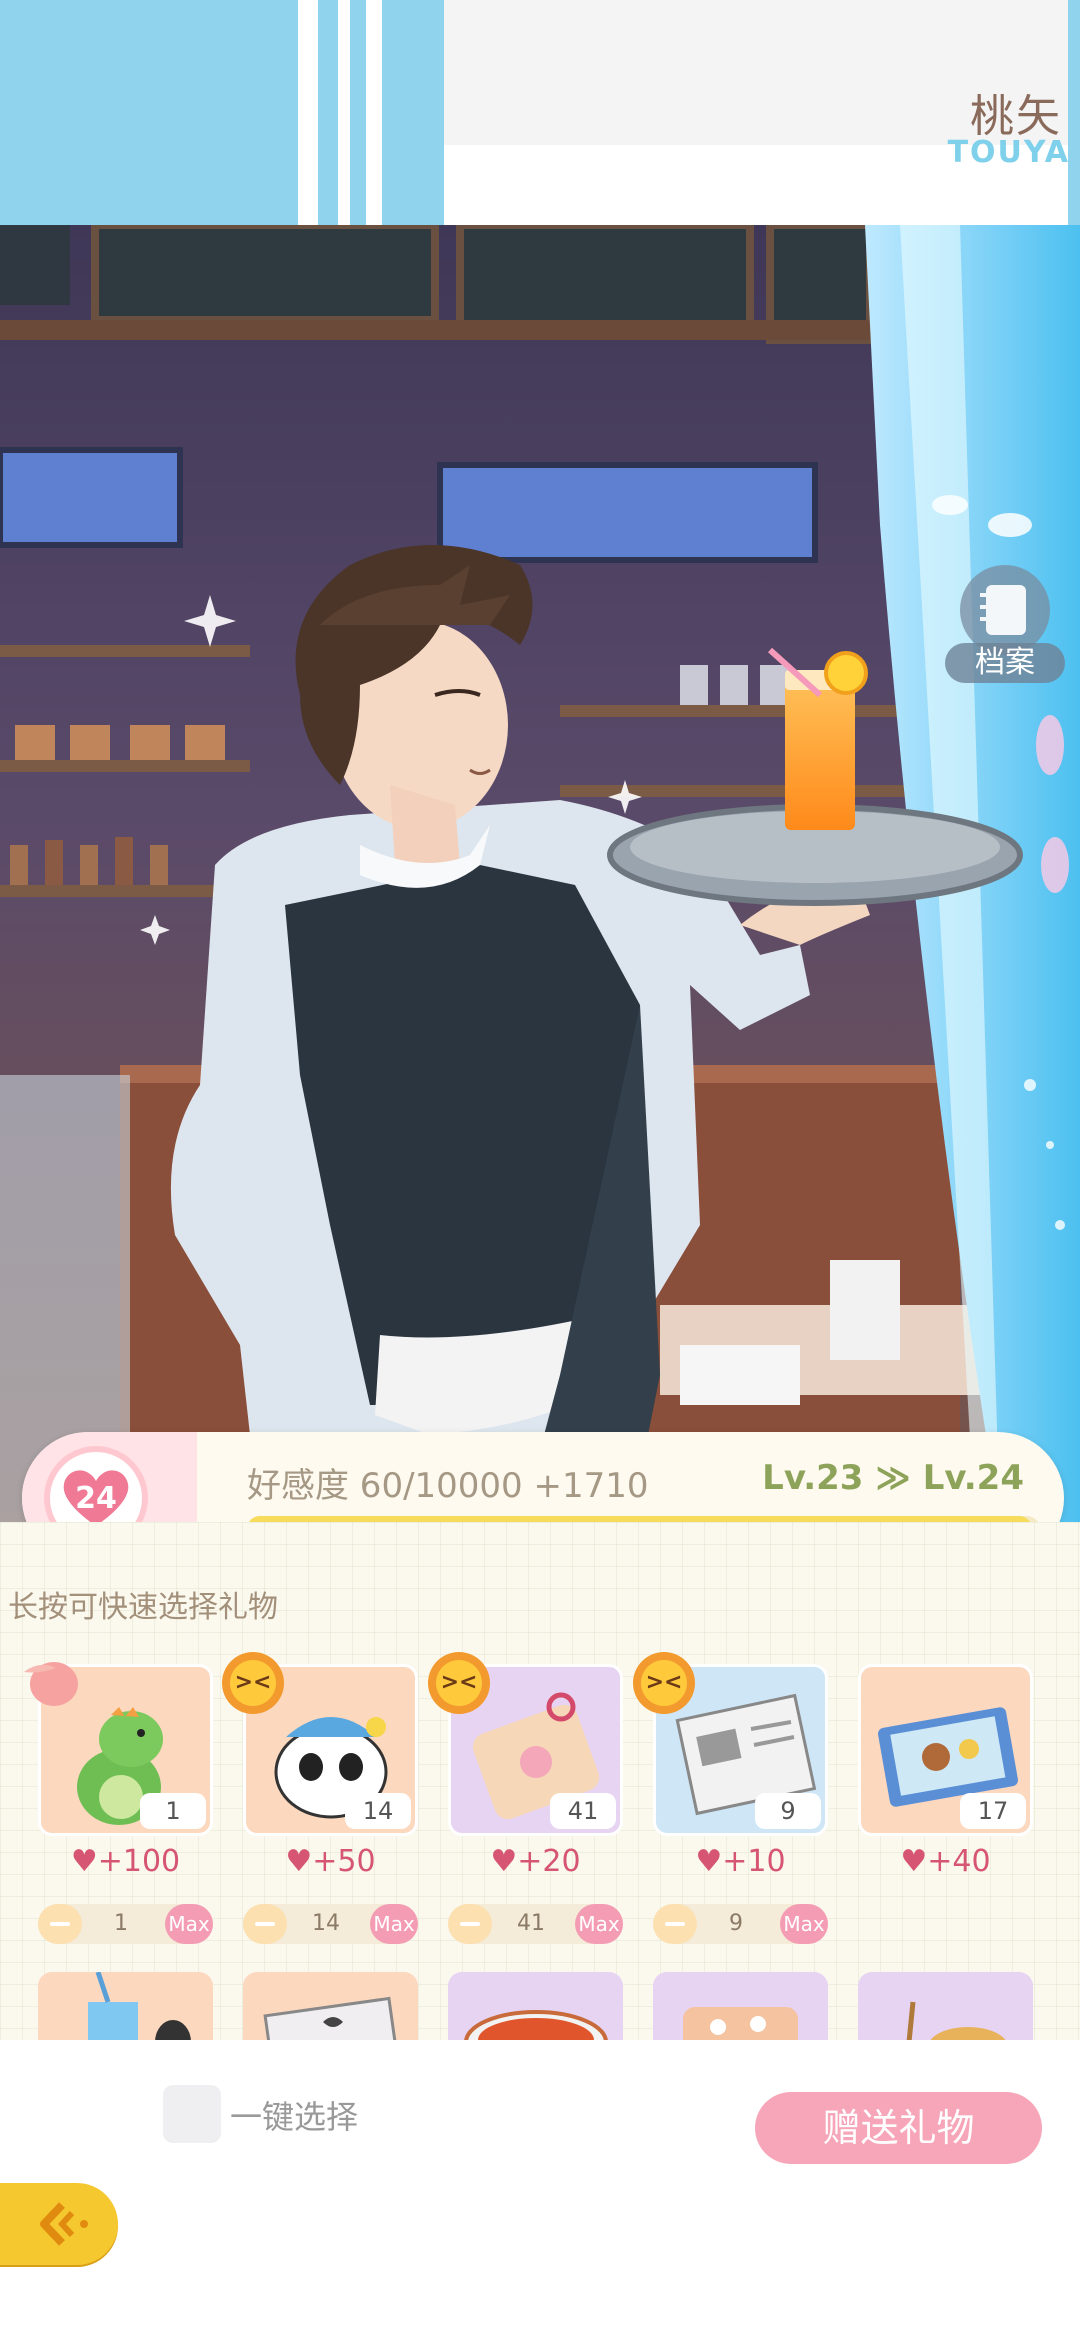  Describe the element at coordinates (740, 2024) in the screenshot. I see `bento-icon` at that location.